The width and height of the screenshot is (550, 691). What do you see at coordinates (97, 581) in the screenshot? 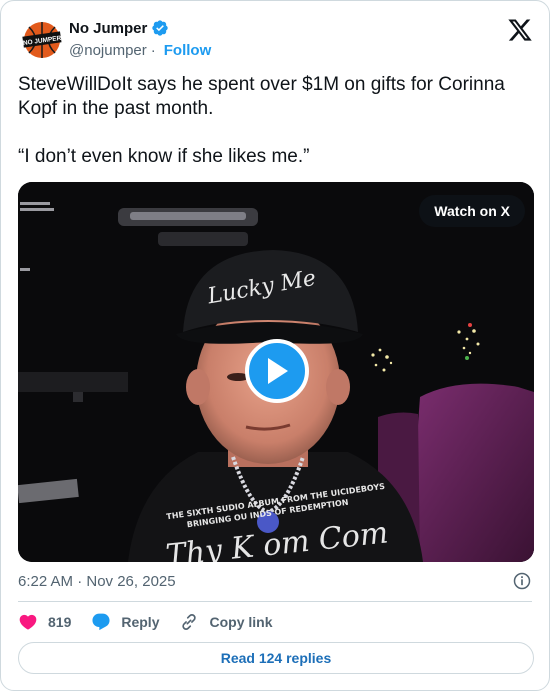
I see `timestamp: 6:22 AM · Nov 26, 2025` at bounding box center [97, 581].